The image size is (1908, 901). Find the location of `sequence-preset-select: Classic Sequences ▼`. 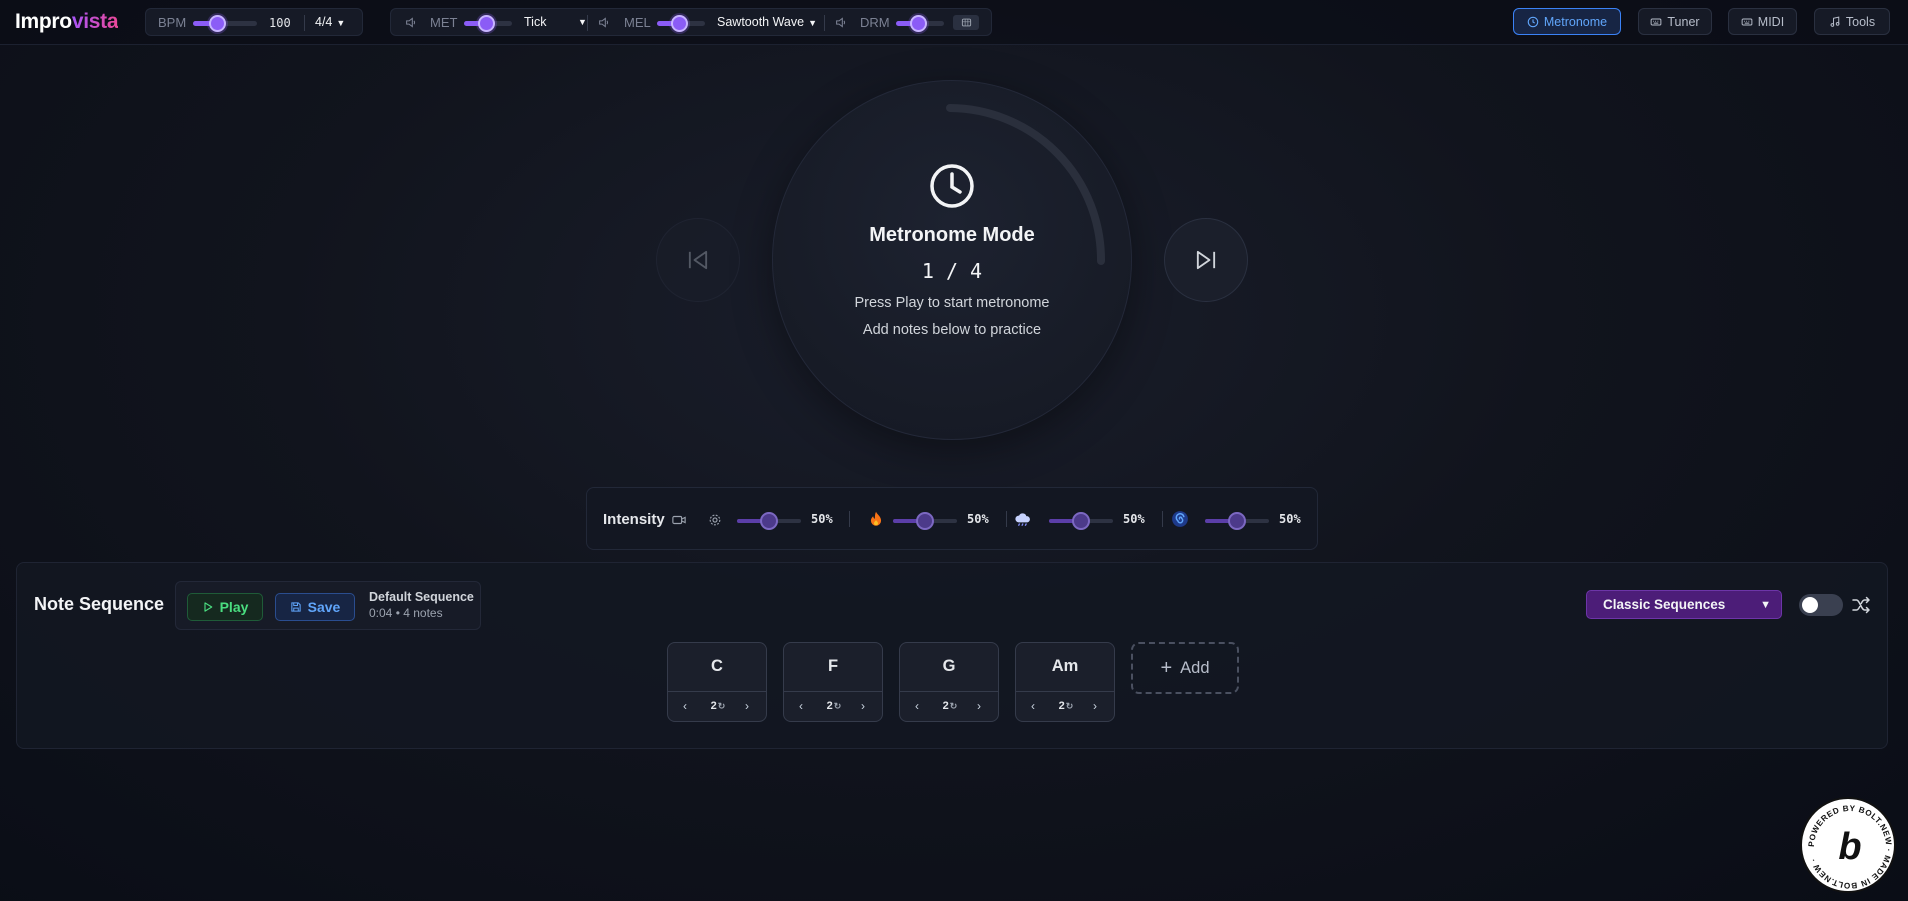

sequence-preset-select: Classic Sequences ▼ is located at coordinates (1684, 604).